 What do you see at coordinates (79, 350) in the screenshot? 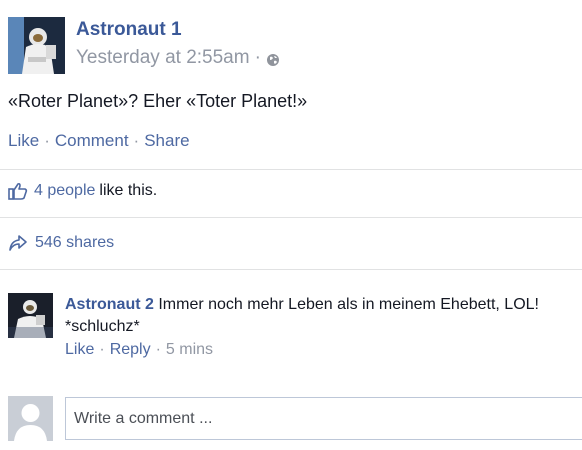
I see `comment-like-link: Like` at bounding box center [79, 350].